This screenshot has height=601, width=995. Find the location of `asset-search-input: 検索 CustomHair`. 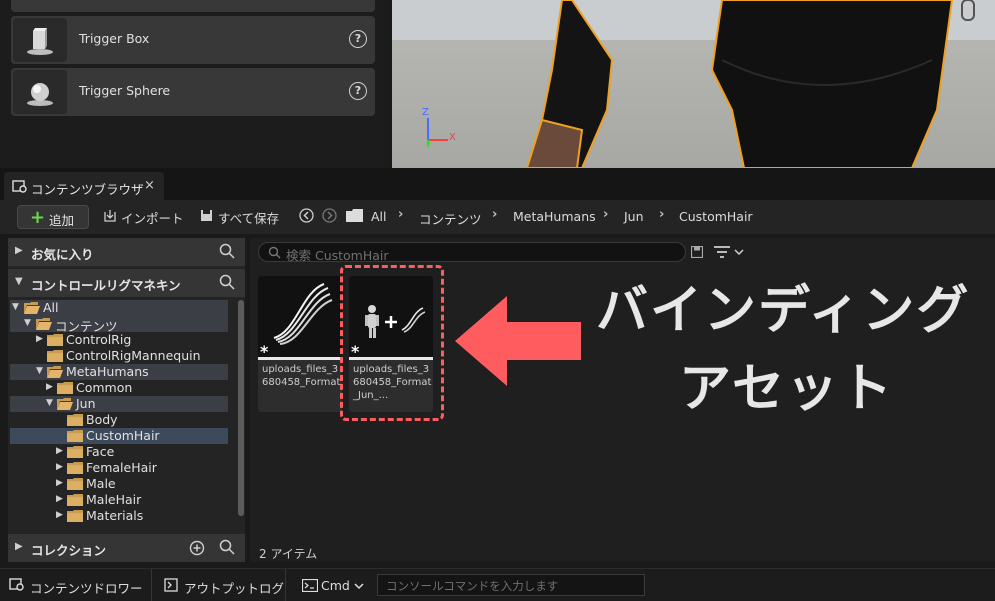

asset-search-input: 検索 CustomHair is located at coordinates (472, 252).